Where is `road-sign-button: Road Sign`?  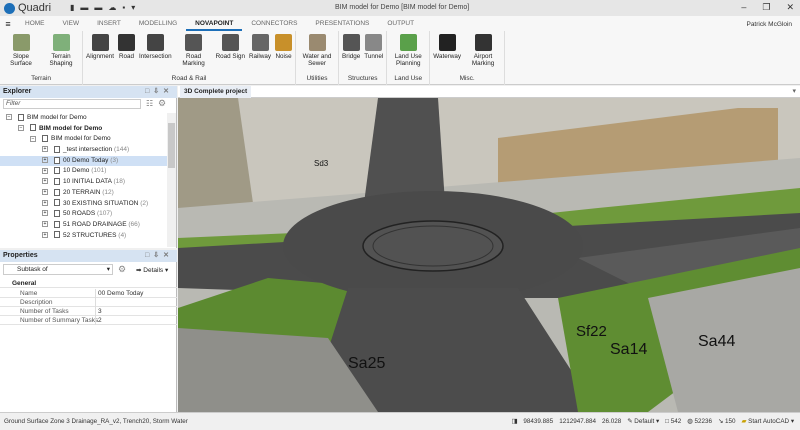
road-sign-button: Road Sign is located at coordinates (230, 52).